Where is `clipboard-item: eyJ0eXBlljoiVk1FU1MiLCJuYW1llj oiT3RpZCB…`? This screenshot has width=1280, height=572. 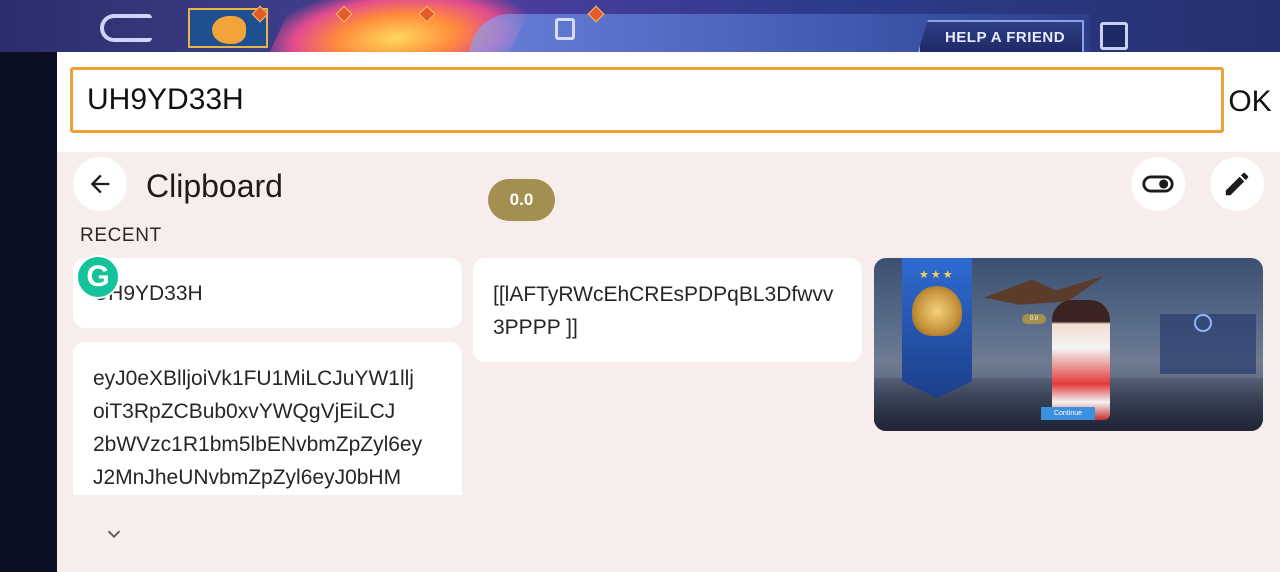
clipboard-item: eyJ0eXBlljoiVk1FU1MiLCJuYW1llj oiT3RpZCB… is located at coordinates (267, 418).